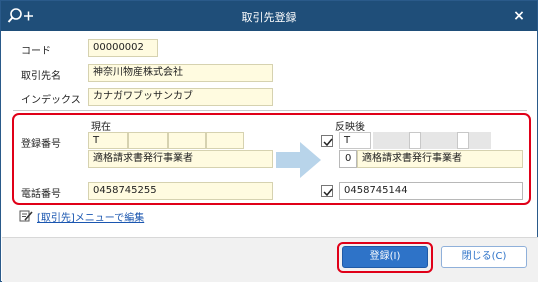 The height and width of the screenshot is (282, 538). What do you see at coordinates (41, 76) in the screenshot?
I see `partner-name-label: 取引先名` at bounding box center [41, 76].